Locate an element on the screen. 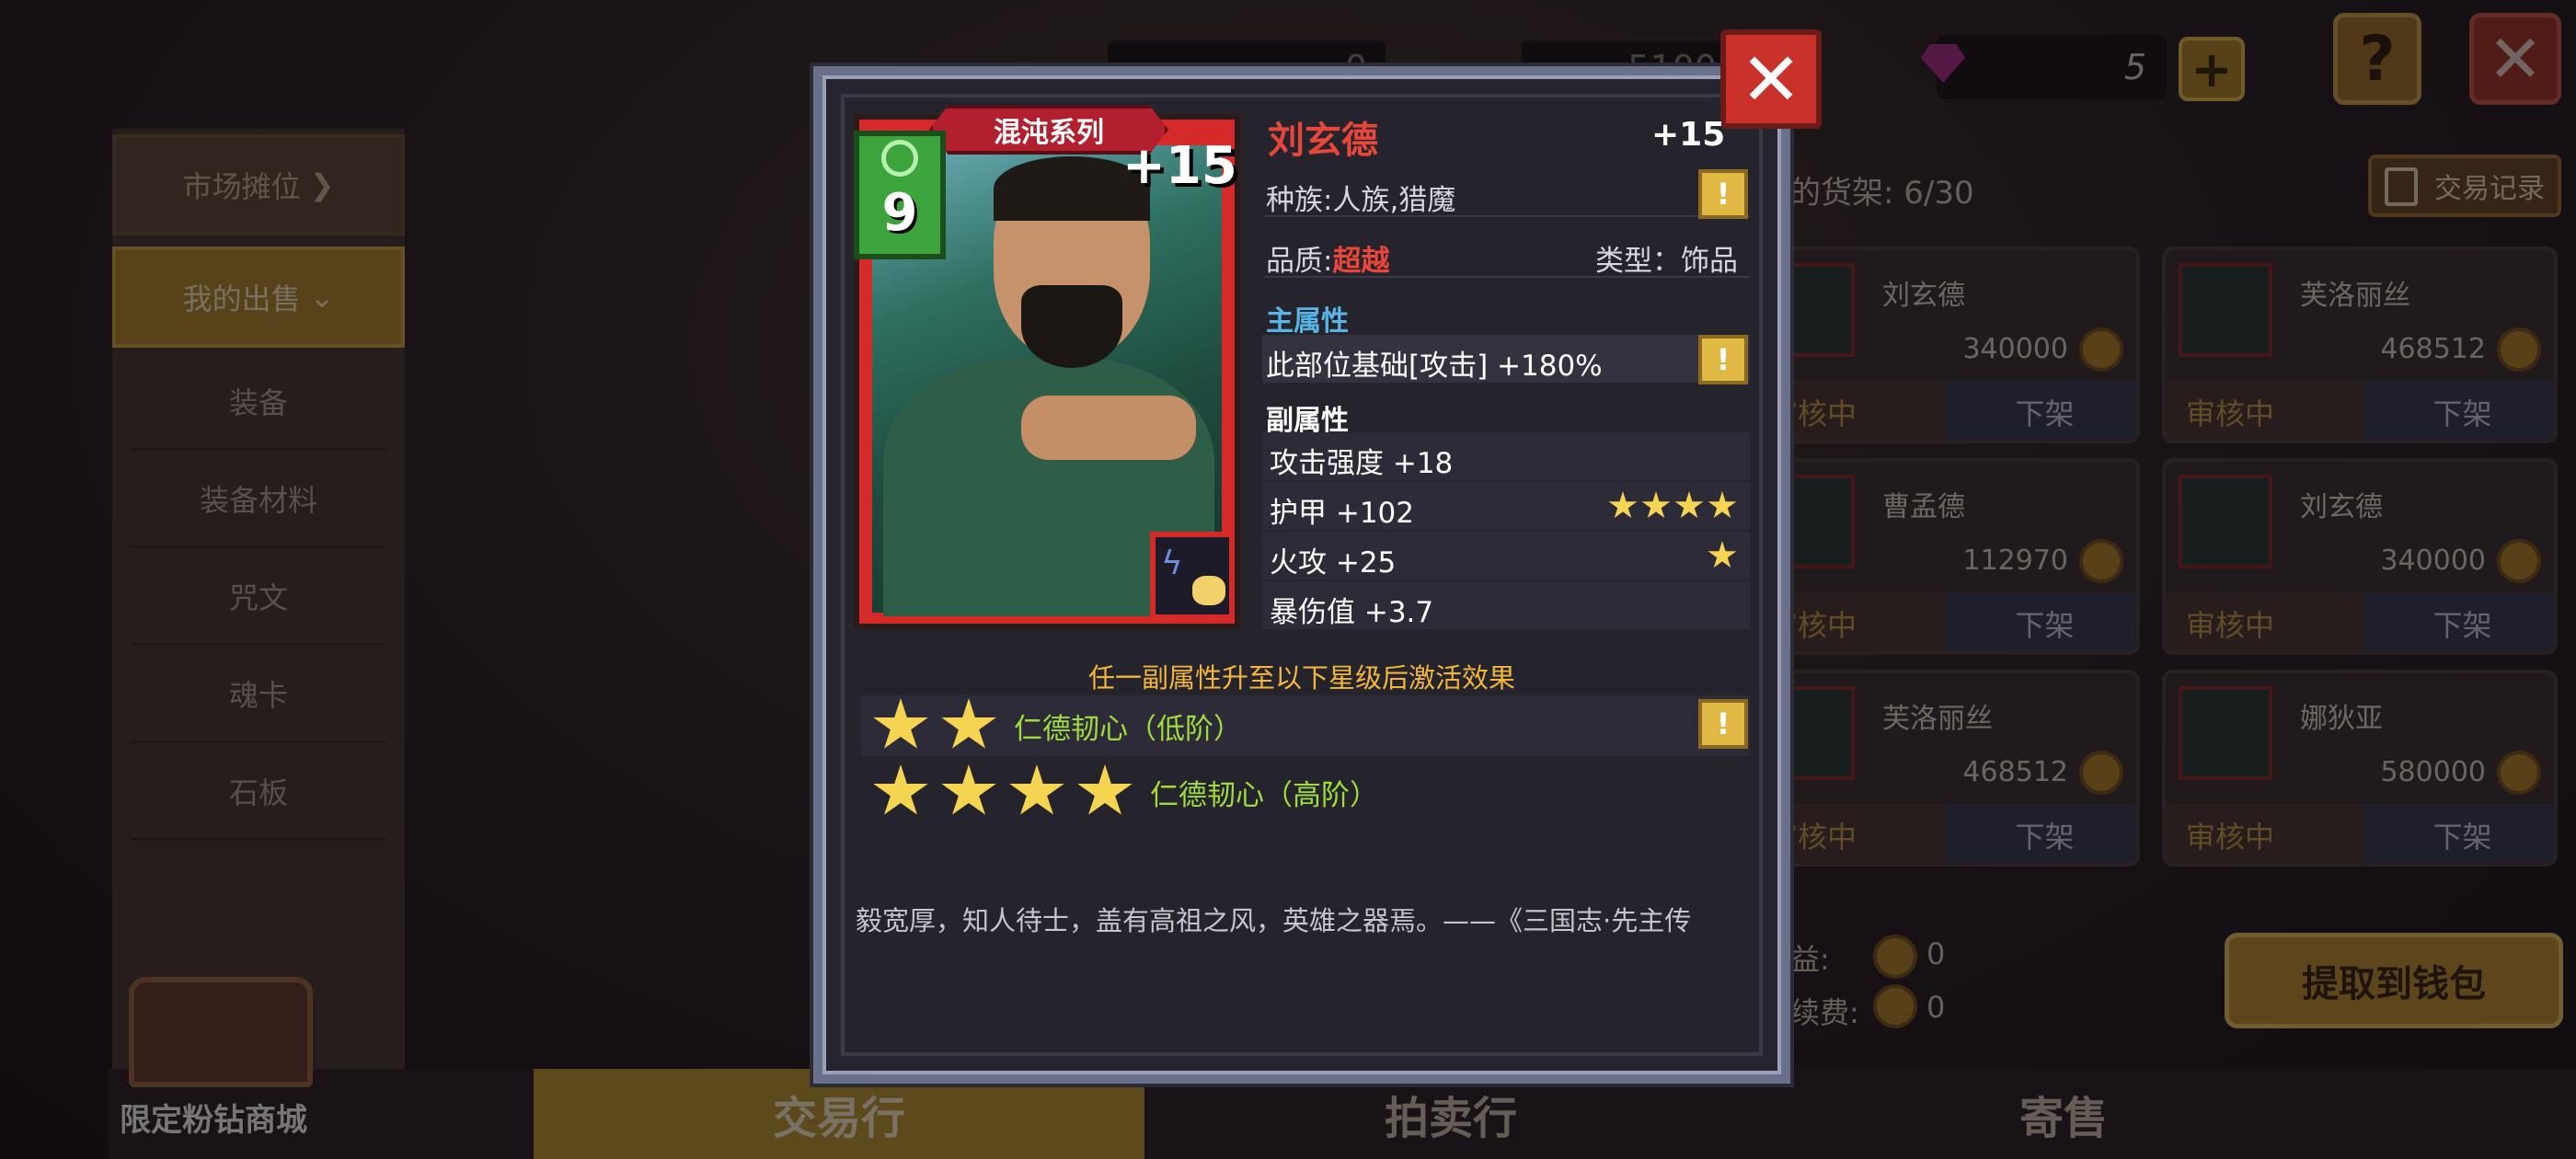 The height and width of the screenshot is (1159, 2576). sub-attr-text: 暴伤值 +3.7 is located at coordinates (1352, 612).